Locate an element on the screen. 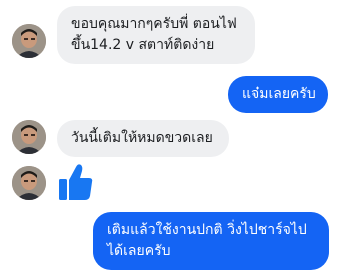 The width and height of the screenshot is (350, 272). message-text: เติมแล้วใช้งานปกติ วิ่งไปชาร์จไป is located at coordinates (207, 230).